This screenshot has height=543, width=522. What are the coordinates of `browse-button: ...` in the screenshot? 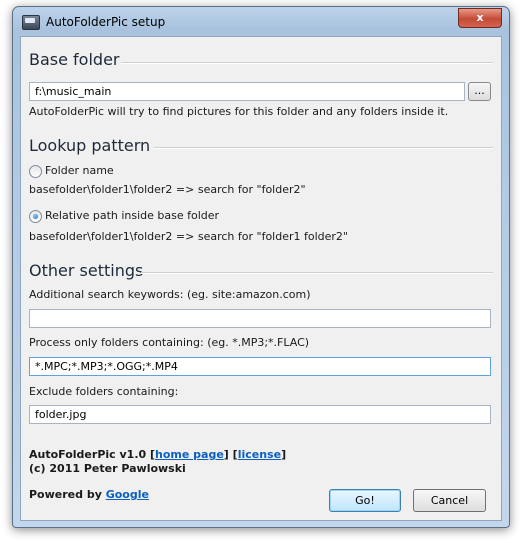 It's located at (479, 91).